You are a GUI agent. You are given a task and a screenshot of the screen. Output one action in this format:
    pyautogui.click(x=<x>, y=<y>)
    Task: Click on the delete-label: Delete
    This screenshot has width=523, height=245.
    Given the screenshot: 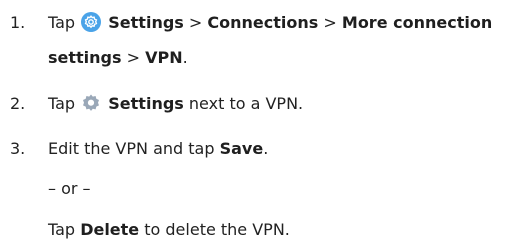 What is the action you would take?
    pyautogui.click(x=110, y=229)
    